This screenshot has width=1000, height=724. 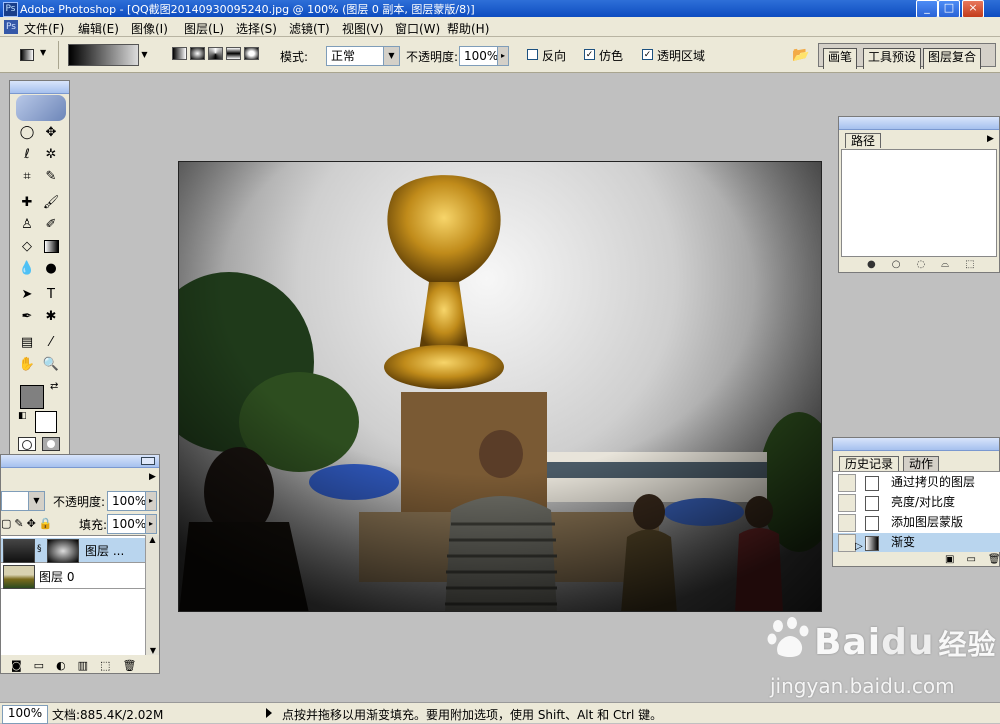 What do you see at coordinates (10, 9) in the screenshot?
I see `photoshop-logo-icon: Ps` at bounding box center [10, 9].